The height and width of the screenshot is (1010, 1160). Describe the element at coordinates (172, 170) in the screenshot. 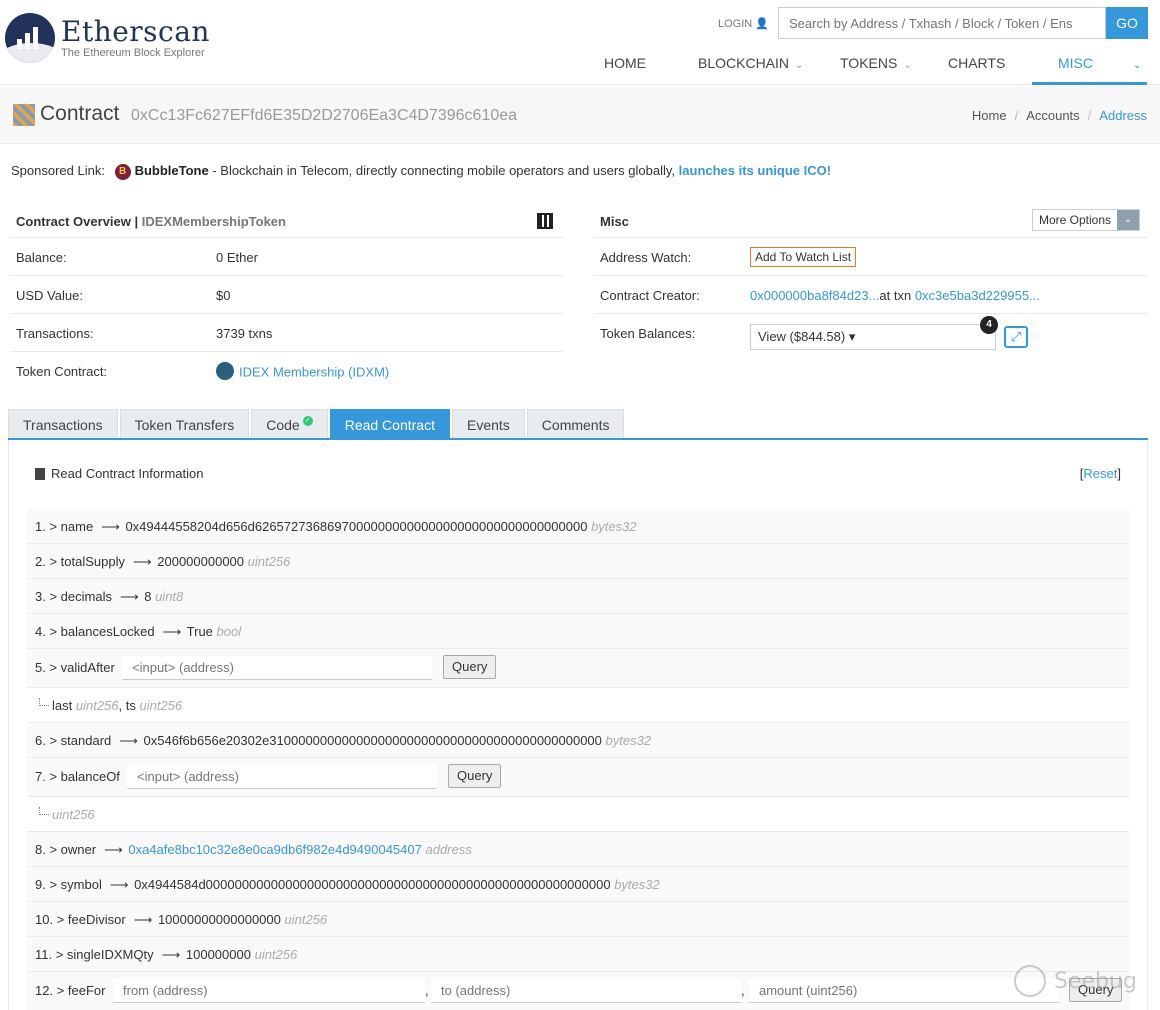

I see `sponsor-name: BubbleTone` at that location.